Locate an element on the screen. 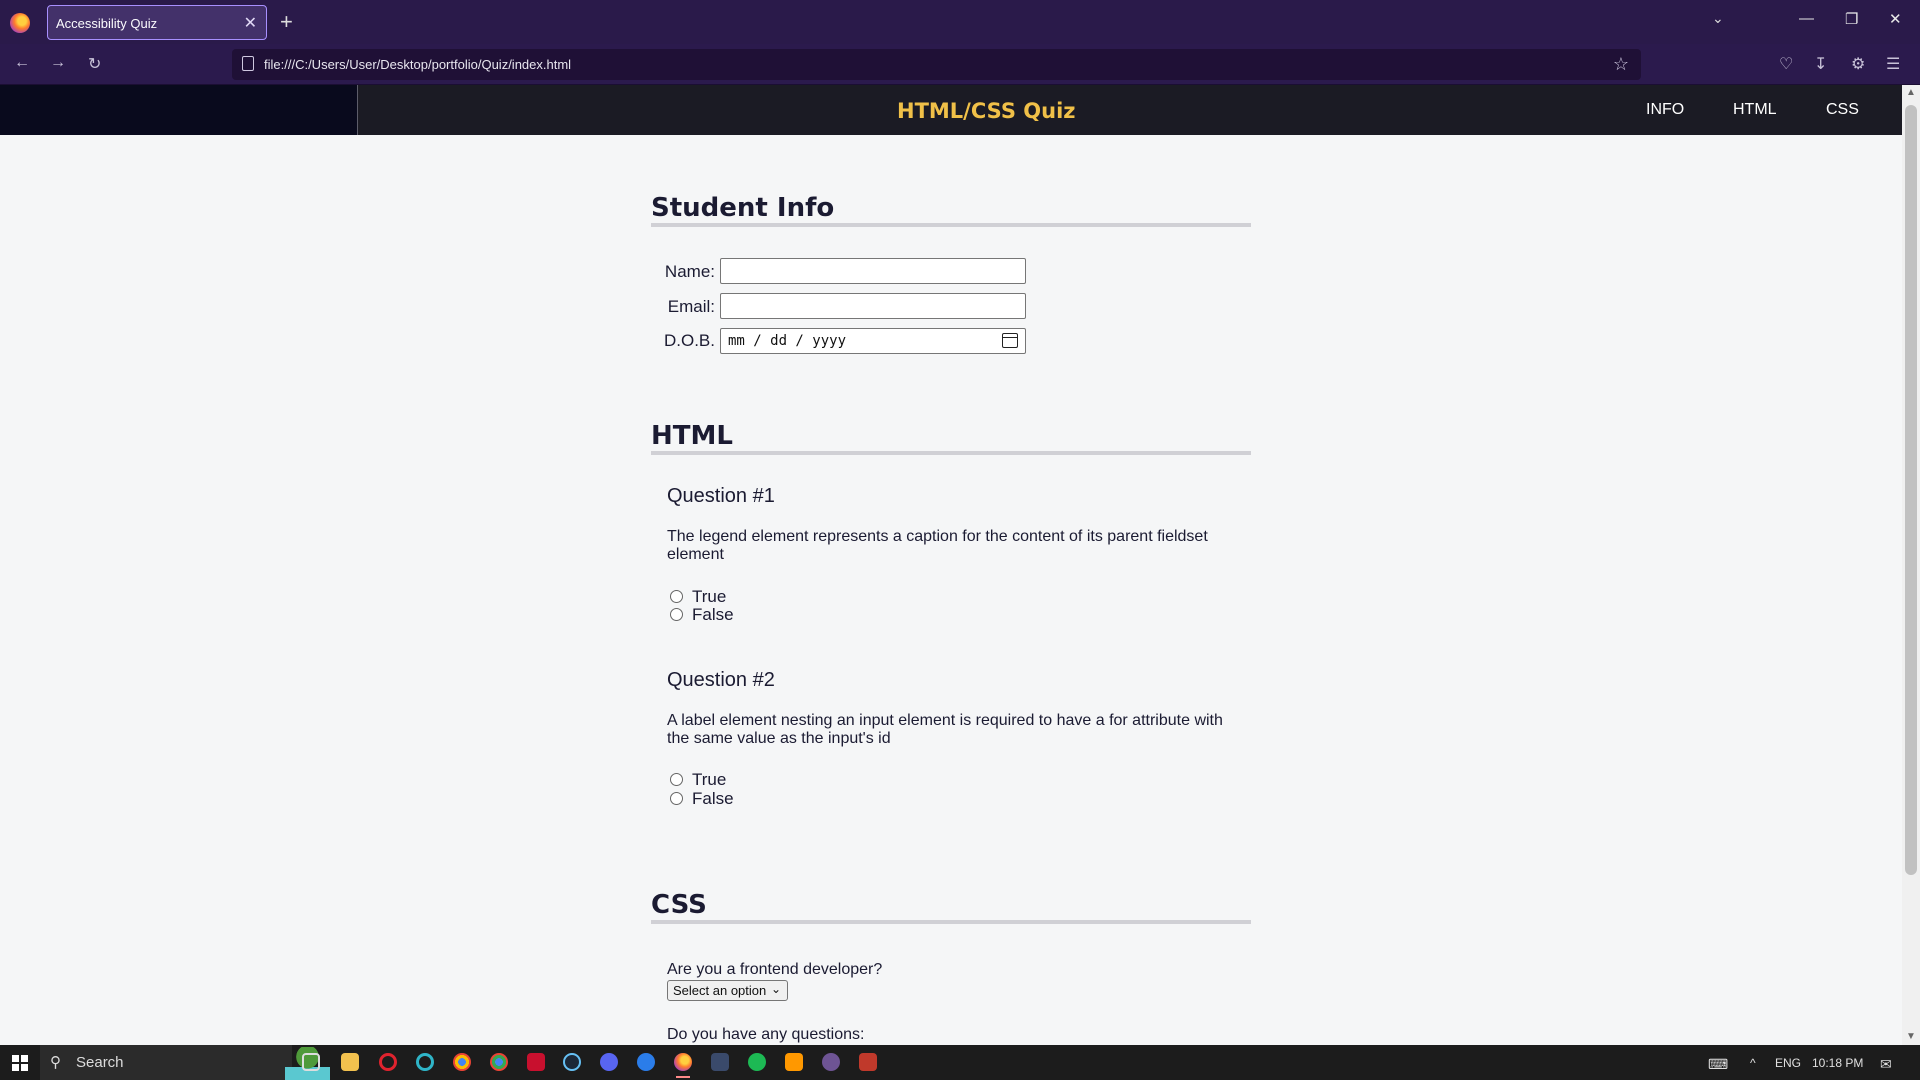 The width and height of the screenshot is (1920, 1080). page-scrollbar: ▲ ▼ is located at coordinates (1911, 565).